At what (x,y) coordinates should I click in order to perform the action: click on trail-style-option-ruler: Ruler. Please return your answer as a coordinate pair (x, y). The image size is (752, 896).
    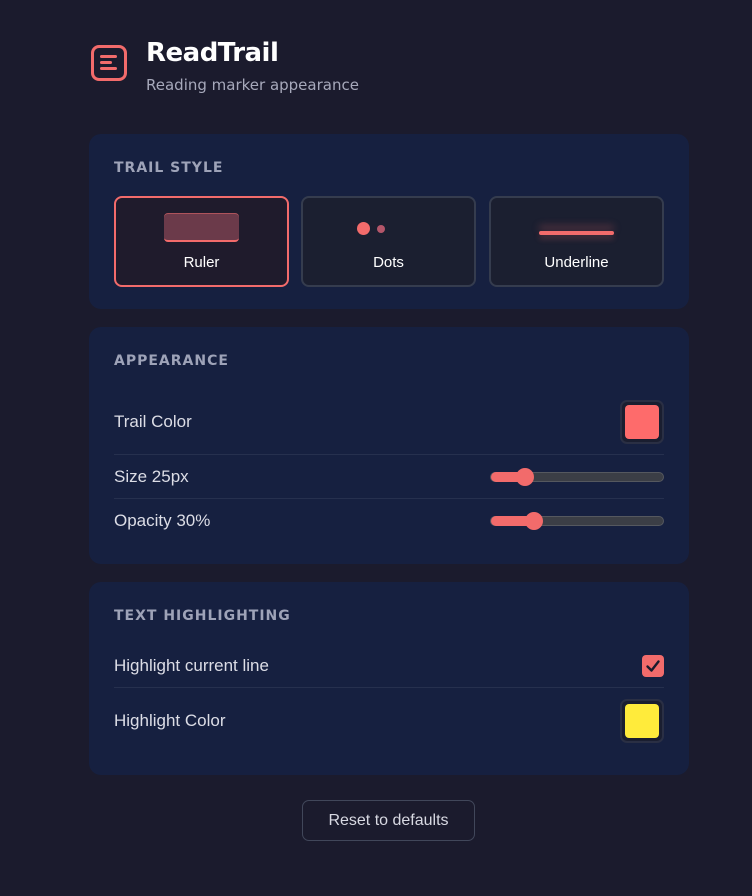
    Looking at the image, I should click on (201, 241).